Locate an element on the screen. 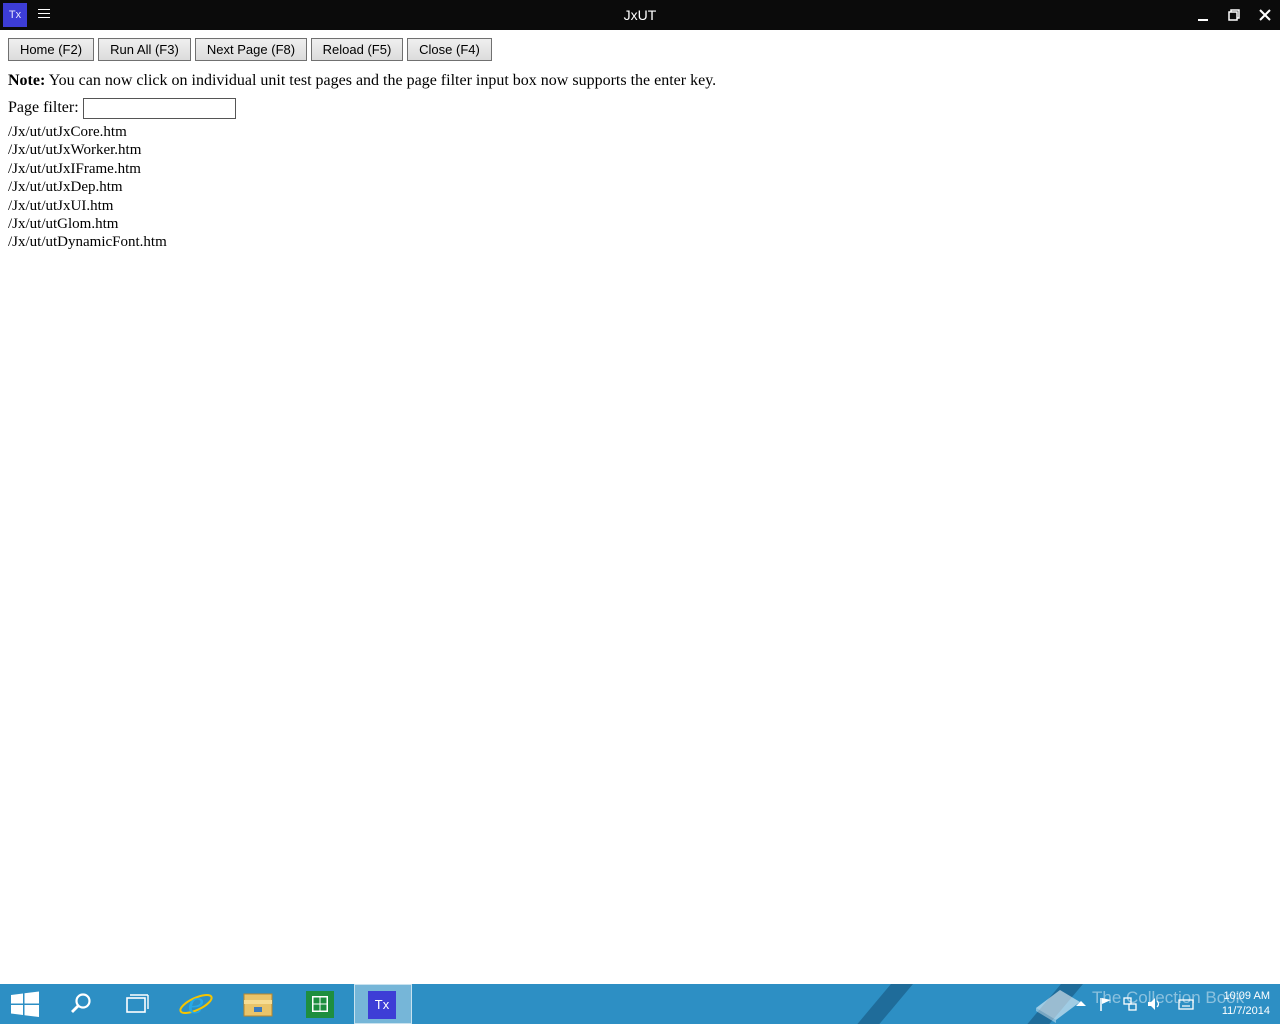 The height and width of the screenshot is (1024, 1280). task-view-icon is located at coordinates (137, 1003).